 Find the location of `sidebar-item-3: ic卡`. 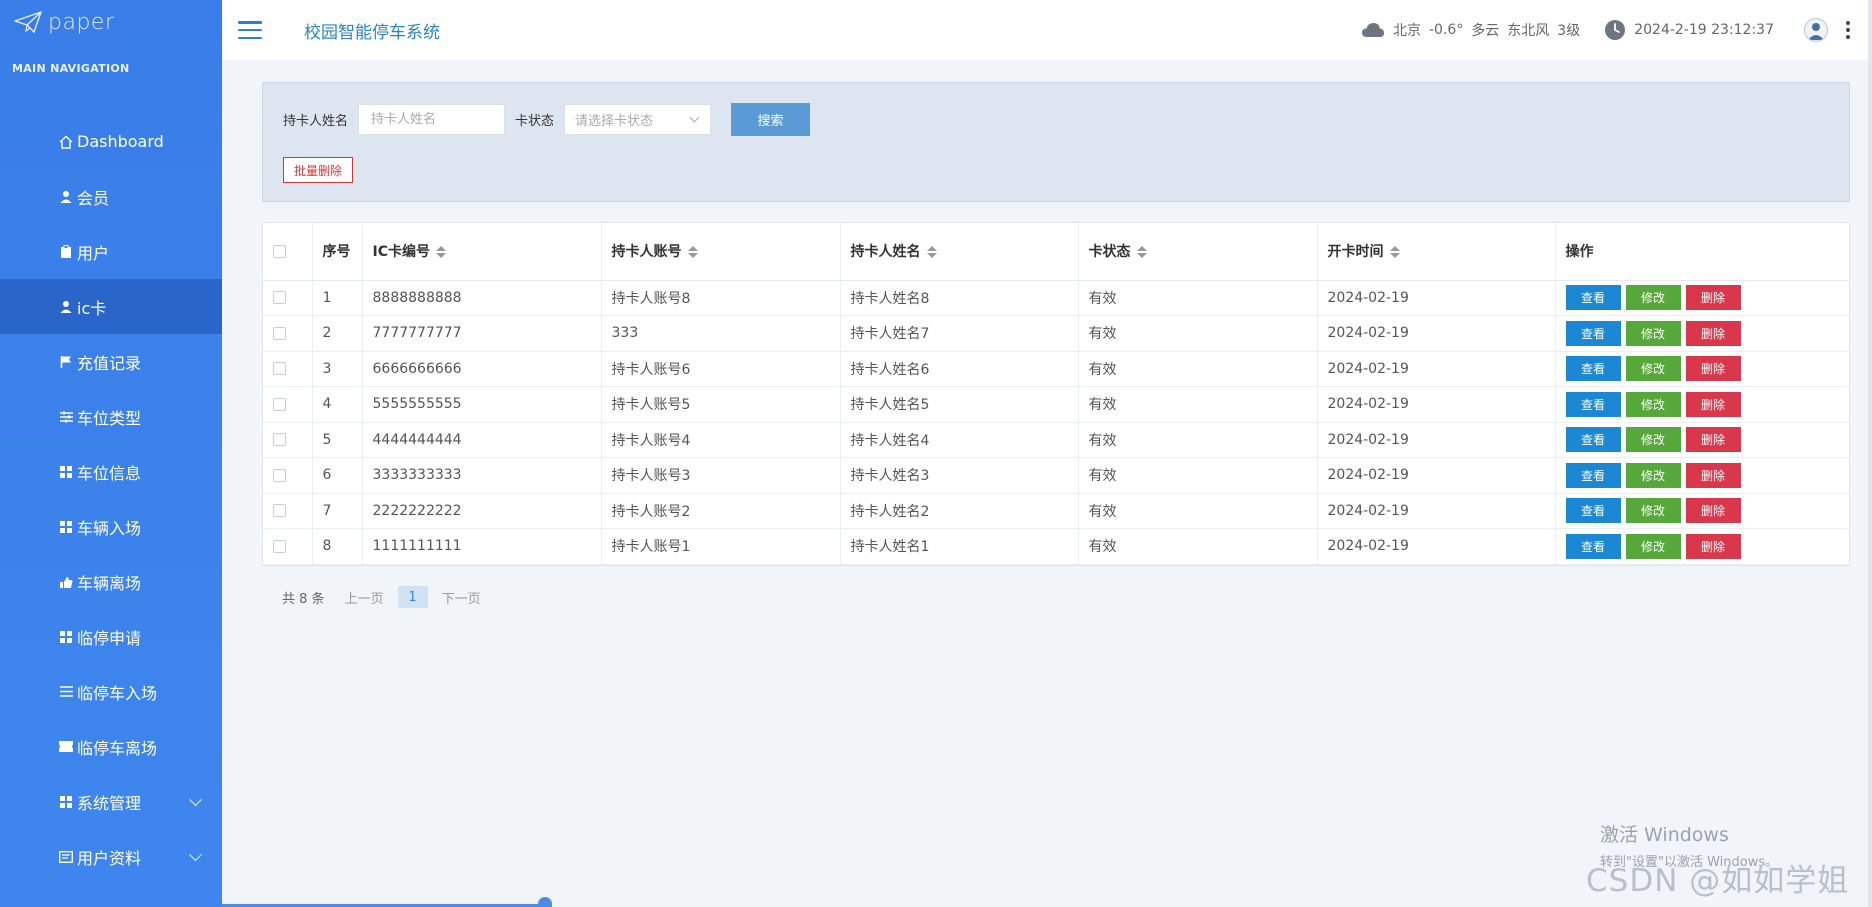

sidebar-item-3: ic卡 is located at coordinates (128, 306).